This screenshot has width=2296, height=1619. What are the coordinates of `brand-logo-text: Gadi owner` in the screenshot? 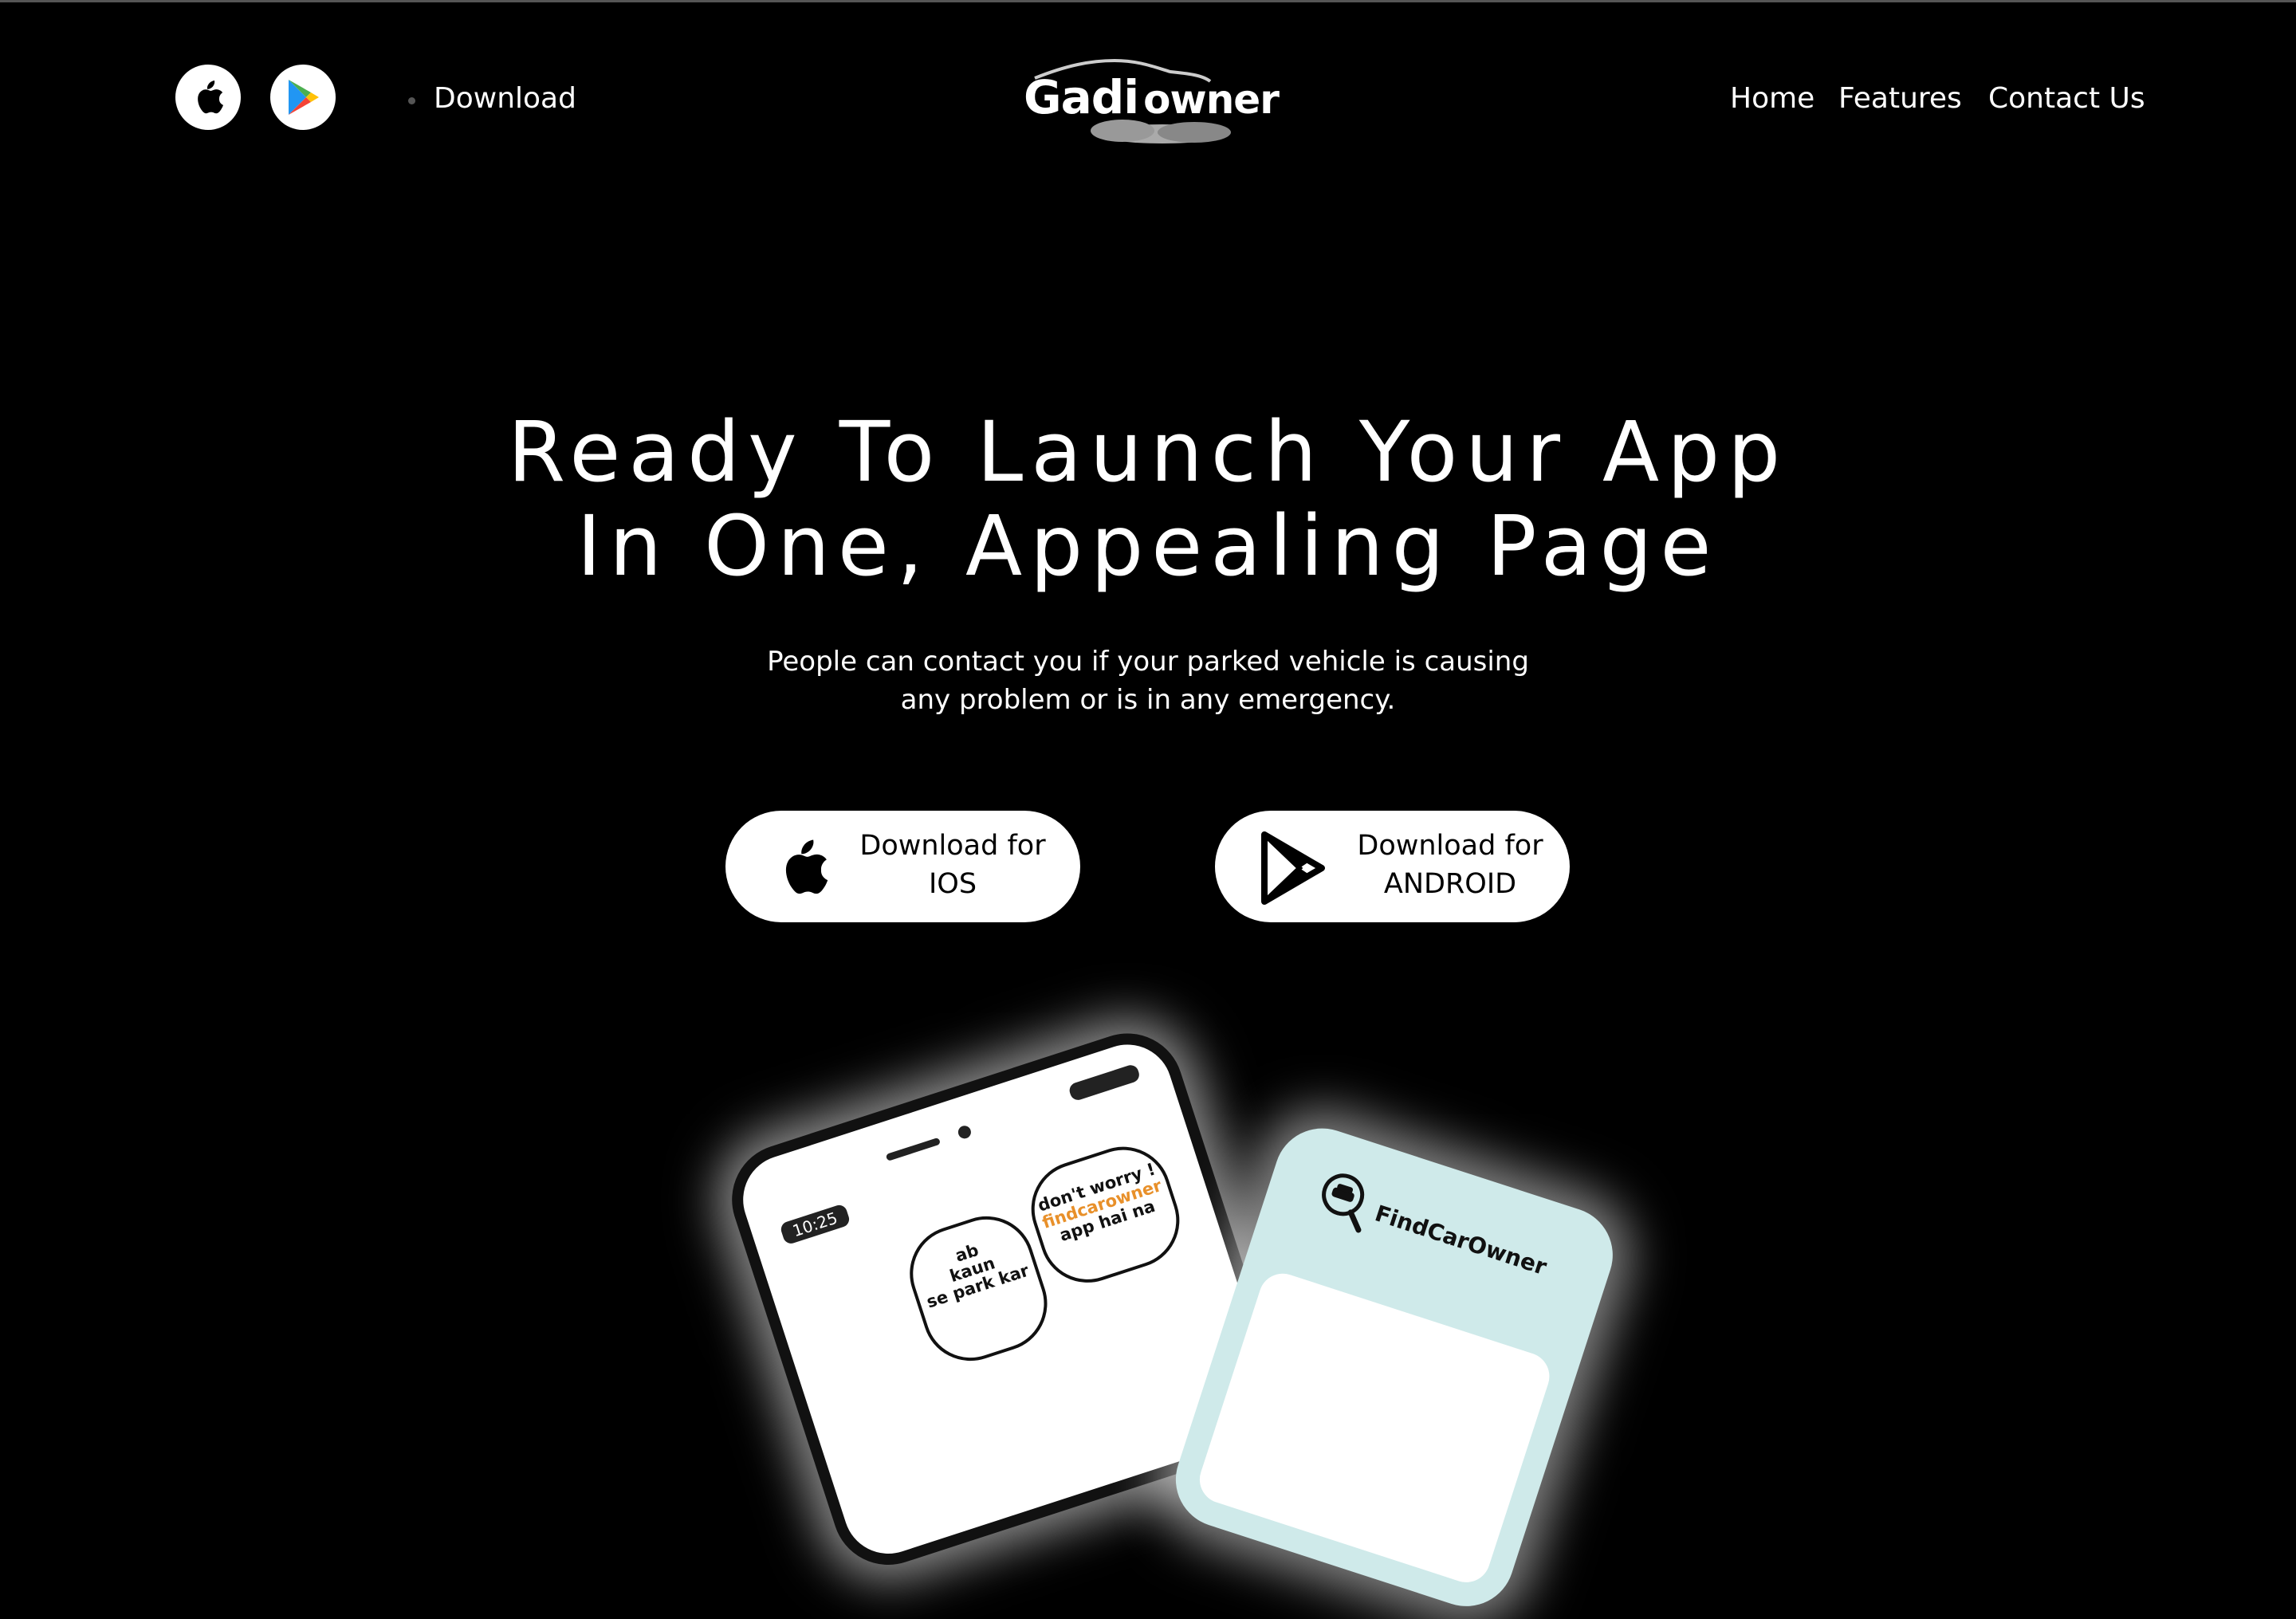 It's located at (1152, 97).